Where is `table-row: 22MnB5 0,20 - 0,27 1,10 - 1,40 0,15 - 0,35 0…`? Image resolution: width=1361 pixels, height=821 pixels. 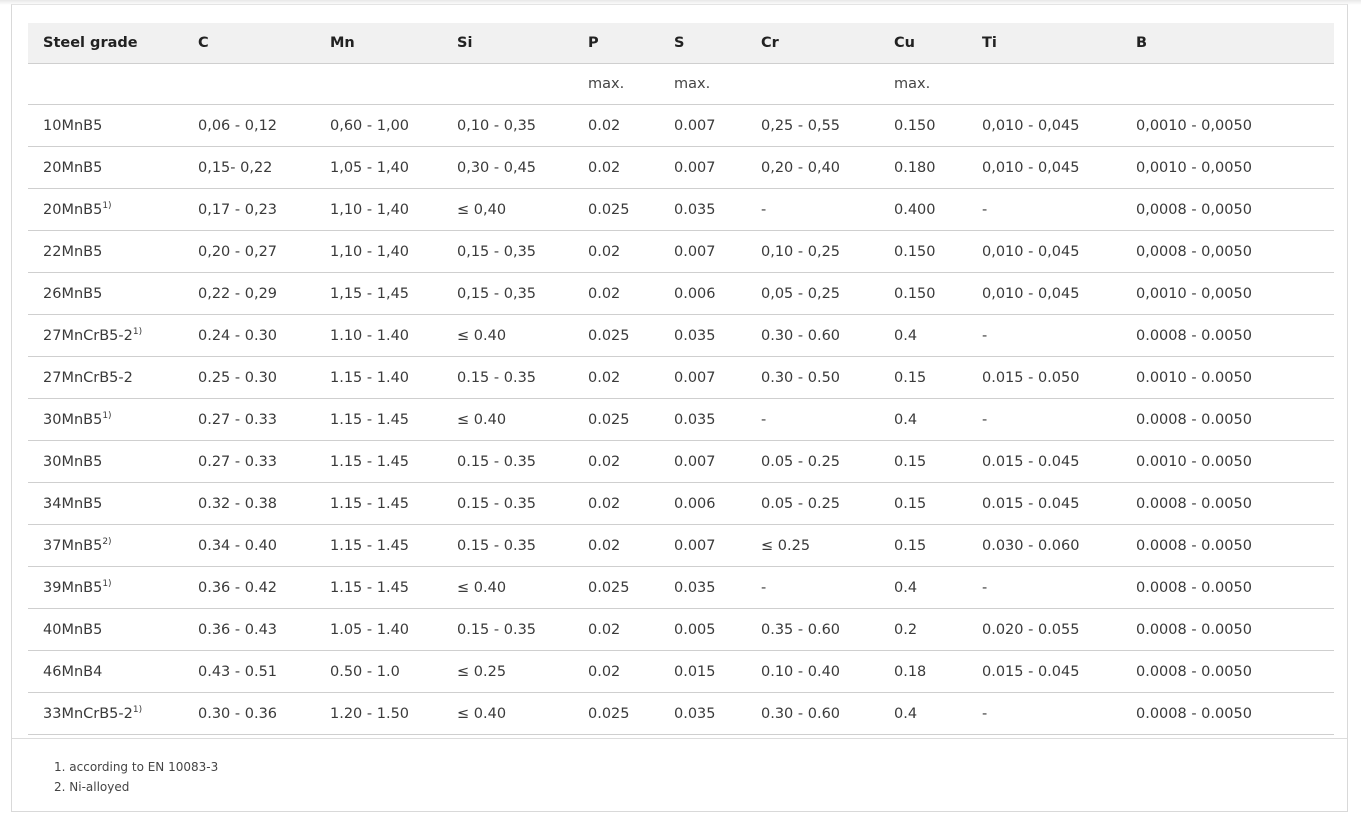
table-row: 22MnB5 0,20 - 0,27 1,10 - 1,40 0,15 - 0,35 0… is located at coordinates (681, 251).